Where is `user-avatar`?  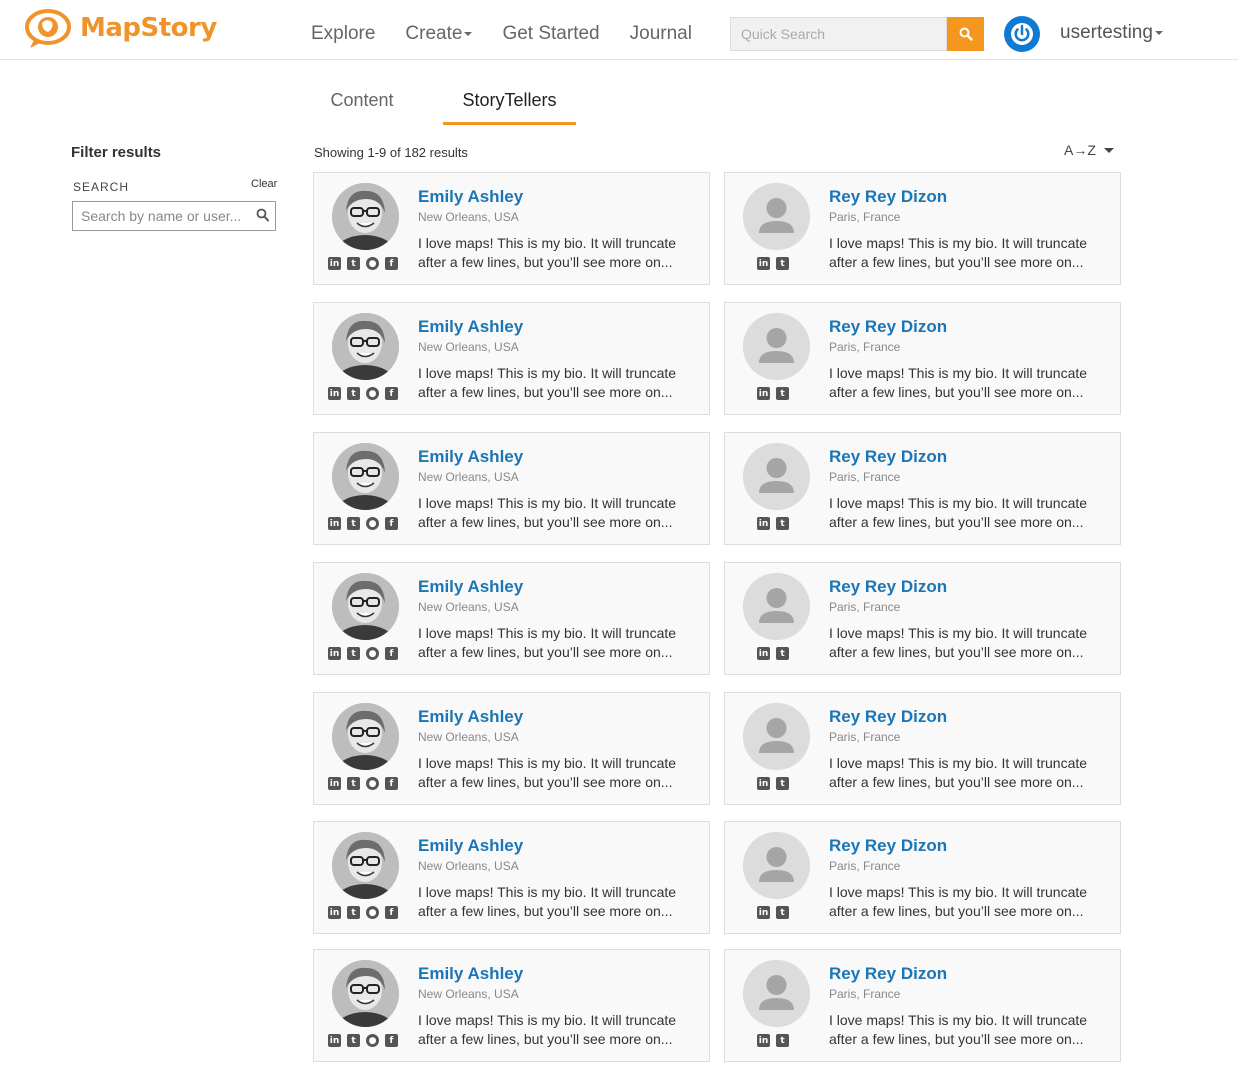 user-avatar is located at coordinates (1022, 34).